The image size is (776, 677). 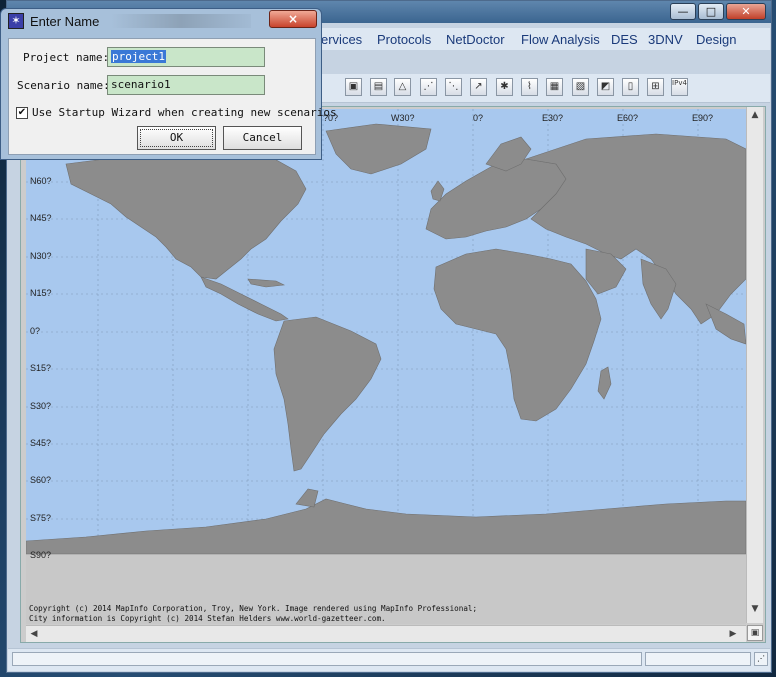 What do you see at coordinates (475, 39) in the screenshot?
I see `menu-netdoctor: NetDoctor` at bounding box center [475, 39].